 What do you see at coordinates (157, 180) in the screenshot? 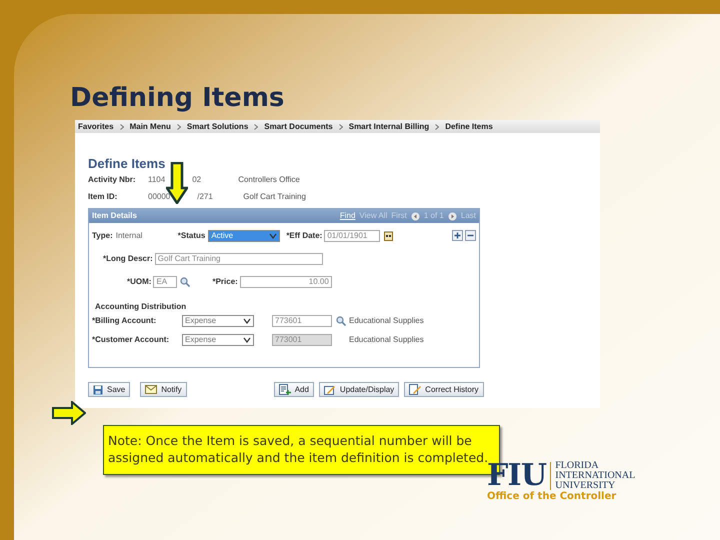
I see `field-value: 1104` at bounding box center [157, 180].